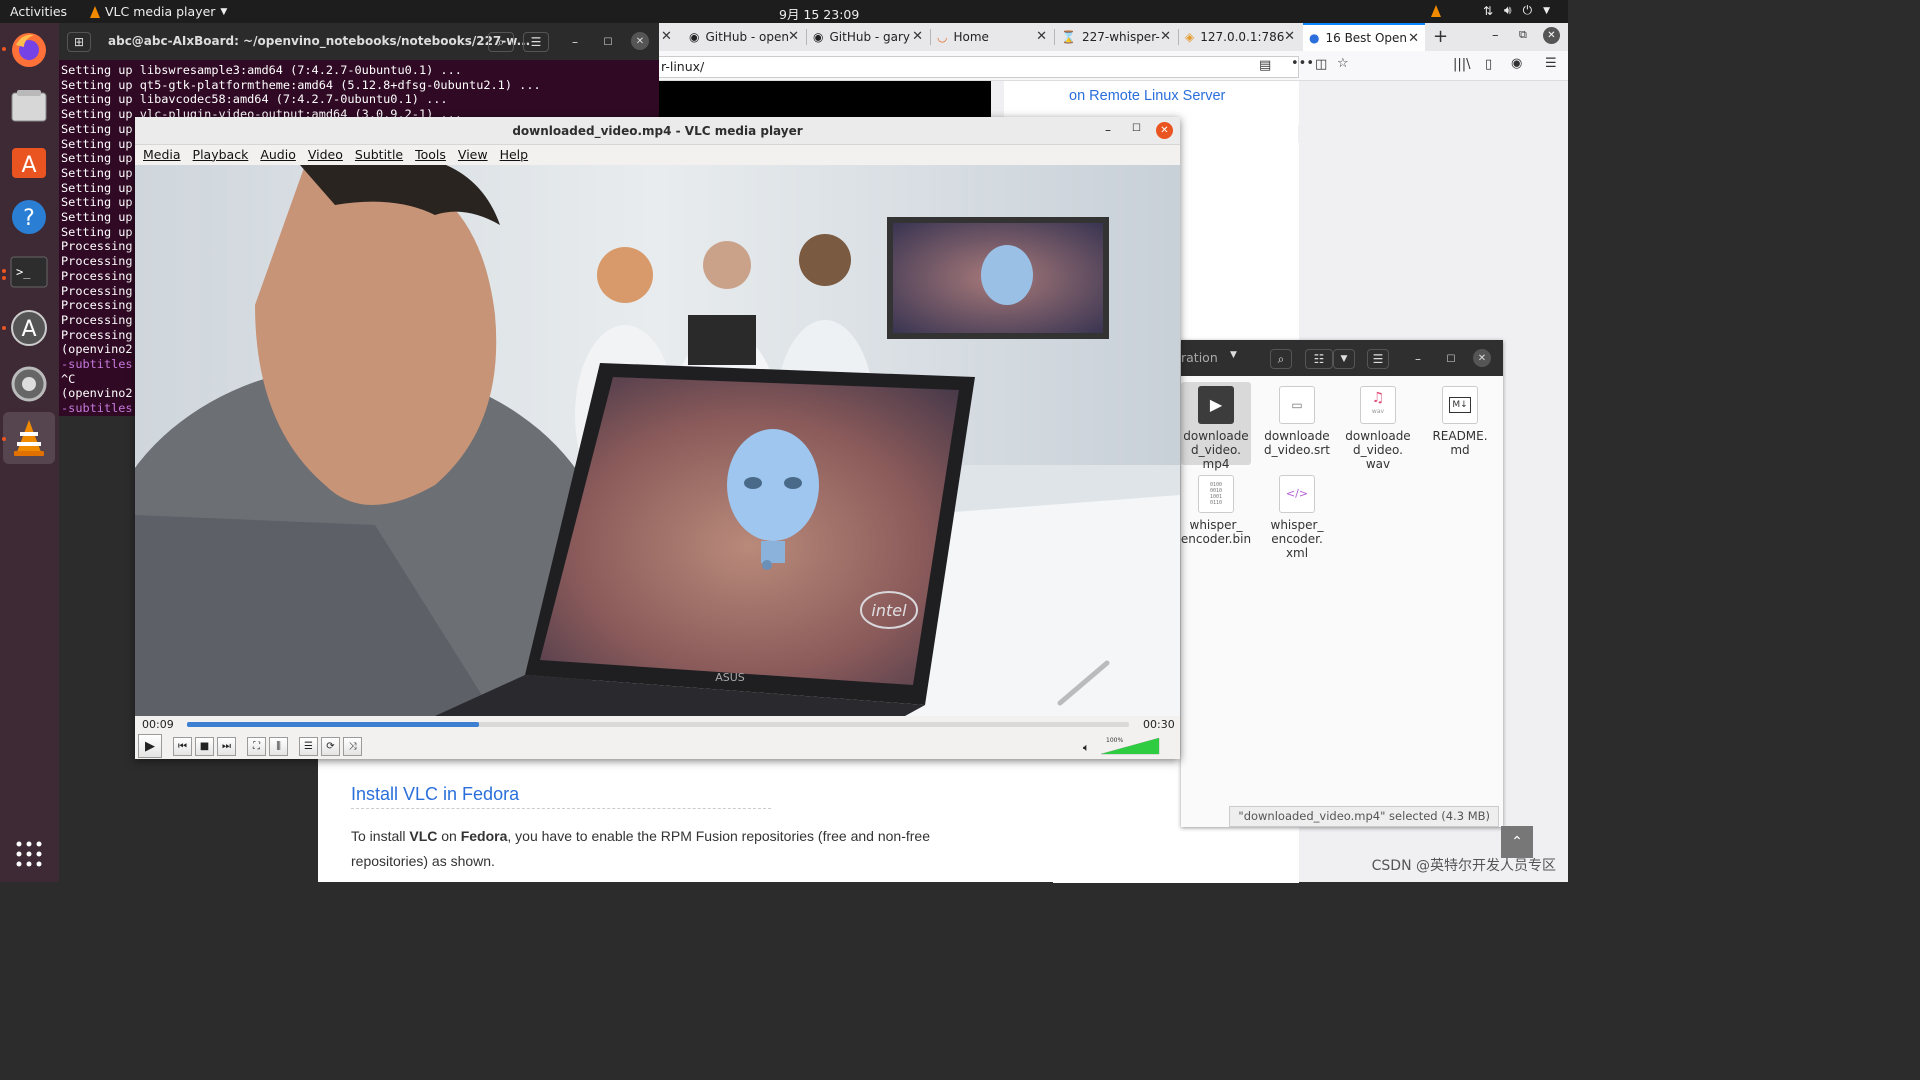 The image size is (1920, 1080). I want to click on url-input: r-linux/, so click(979, 67).